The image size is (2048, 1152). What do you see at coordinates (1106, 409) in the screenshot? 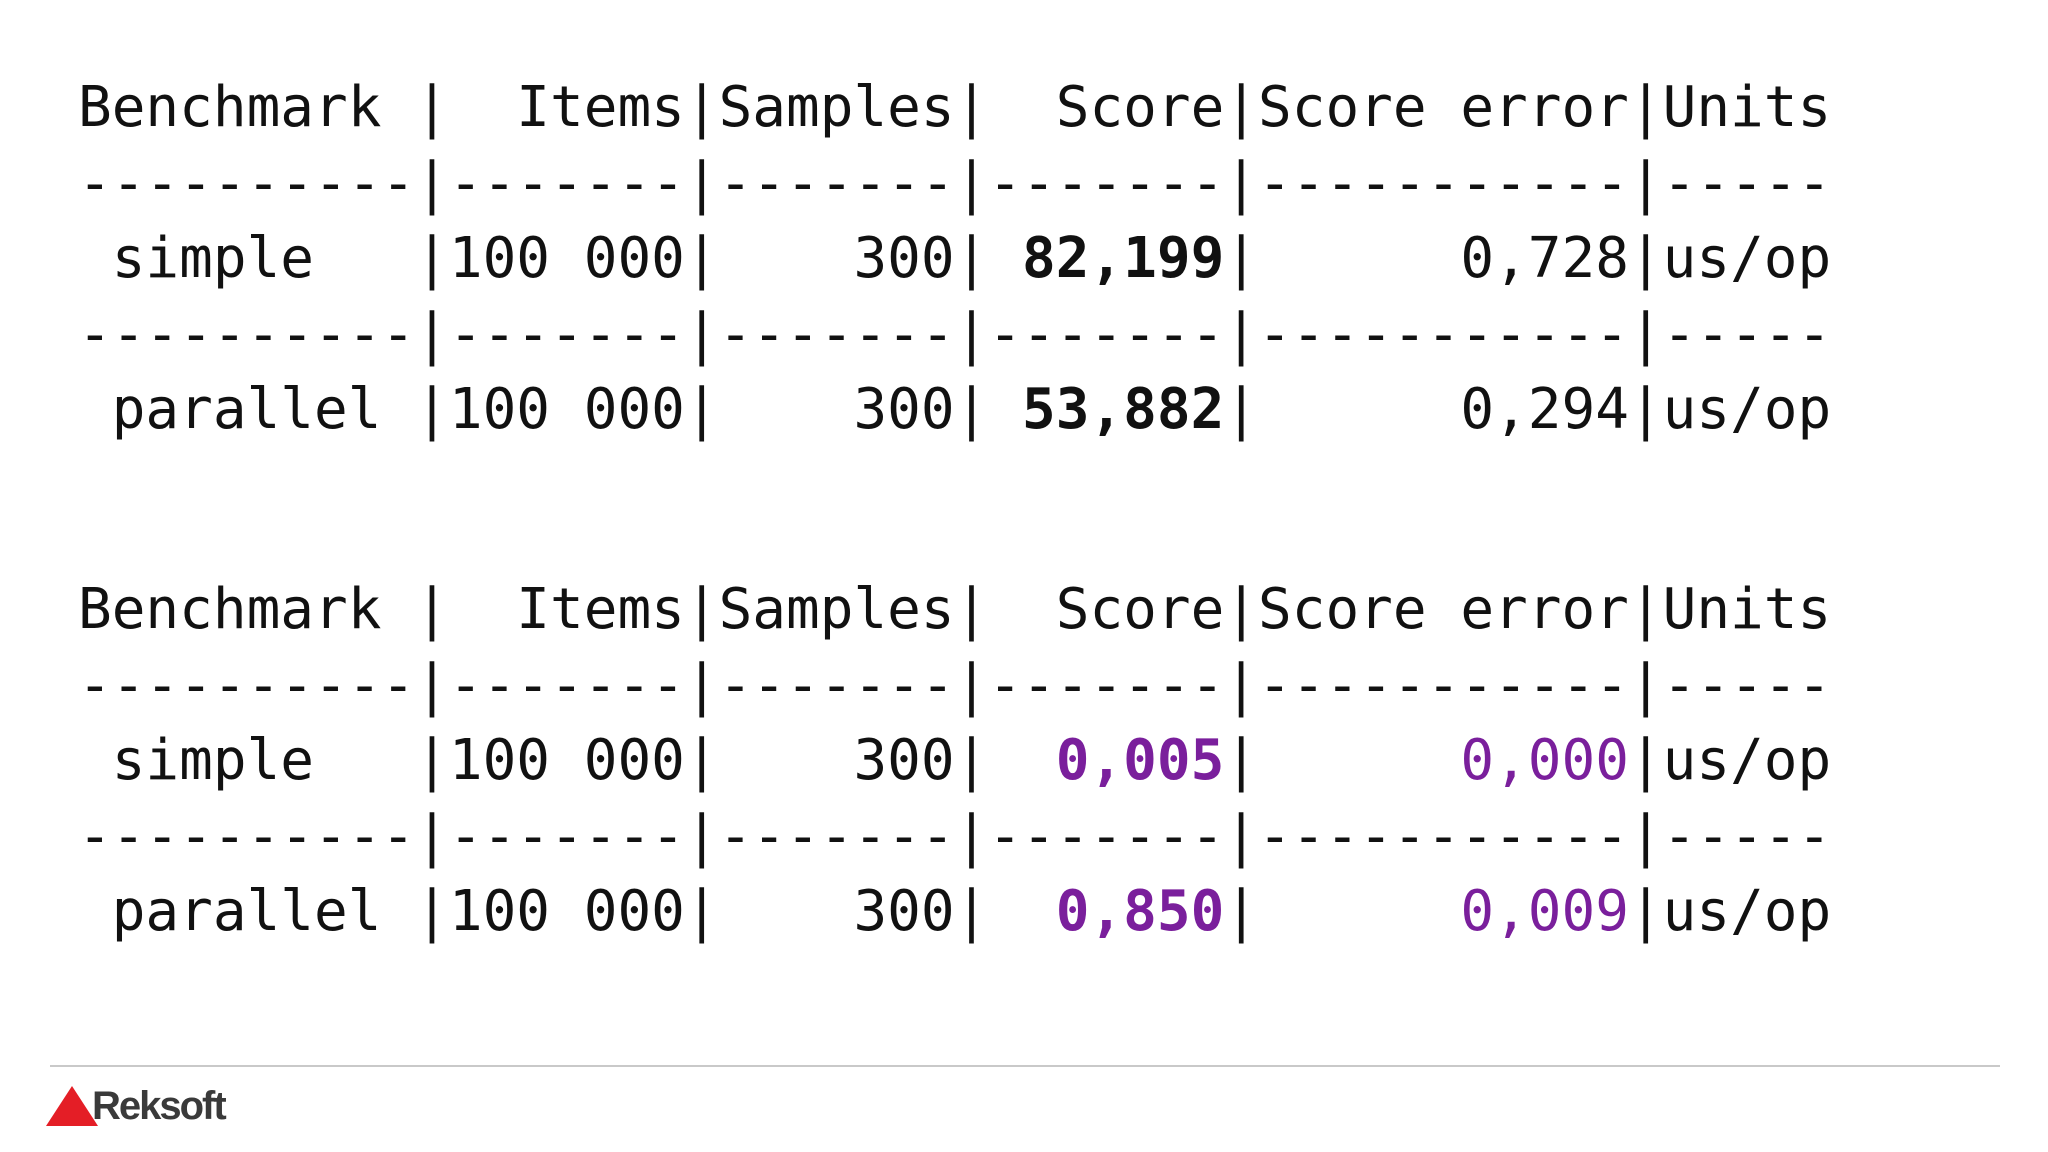
I see `row-score: 53,882` at bounding box center [1106, 409].